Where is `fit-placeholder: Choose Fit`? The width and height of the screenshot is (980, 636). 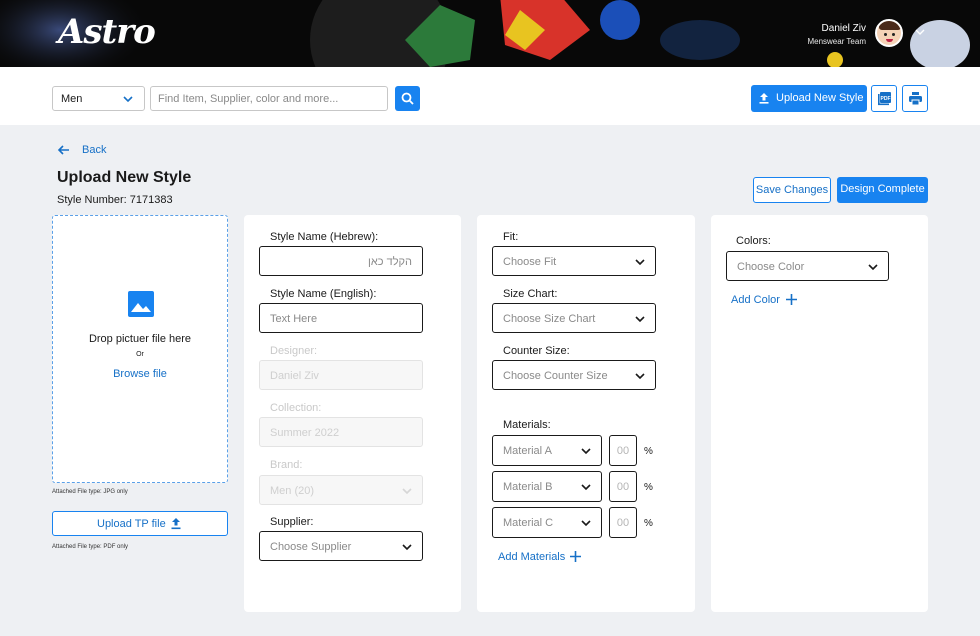 fit-placeholder: Choose Fit is located at coordinates (530, 262).